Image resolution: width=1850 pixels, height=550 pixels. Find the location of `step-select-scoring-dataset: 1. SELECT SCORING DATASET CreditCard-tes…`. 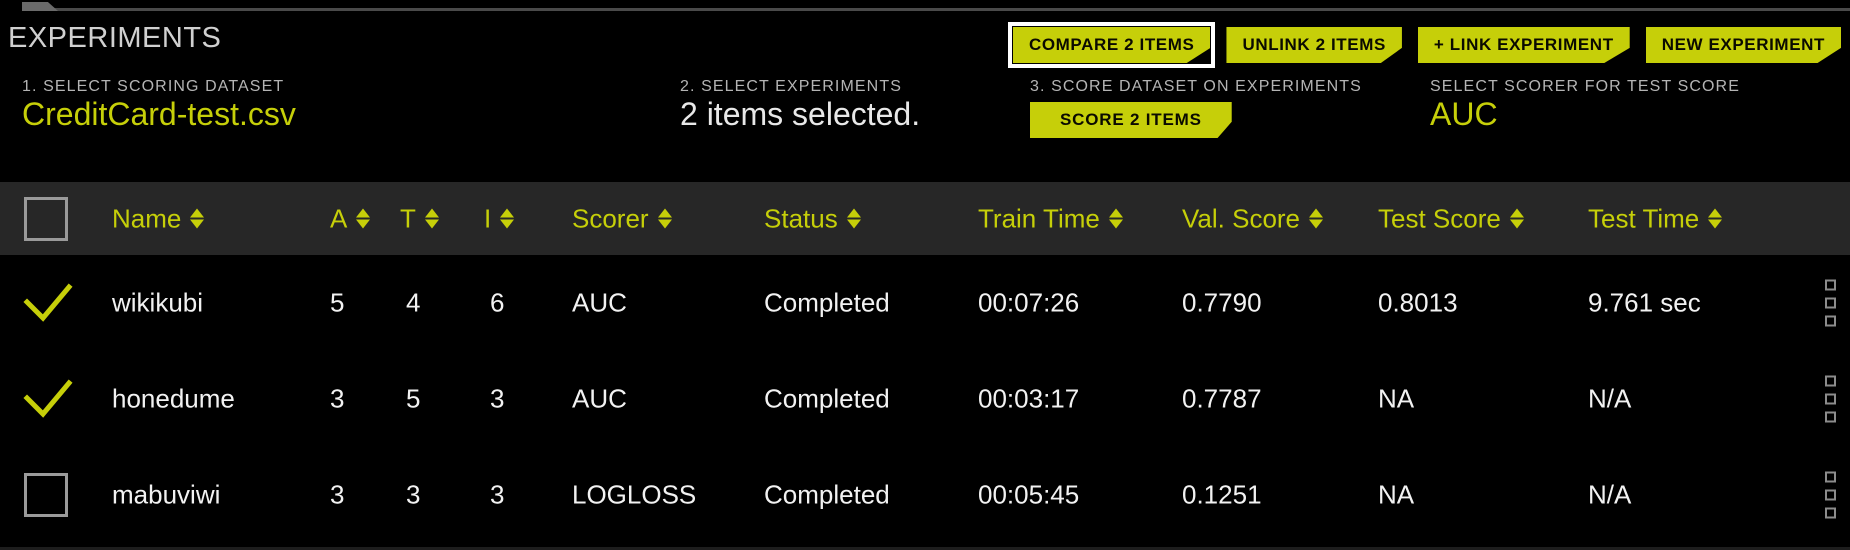

step-select-scoring-dataset: 1. SELECT SCORING DATASET CreditCard-tes… is located at coordinates (159, 105).